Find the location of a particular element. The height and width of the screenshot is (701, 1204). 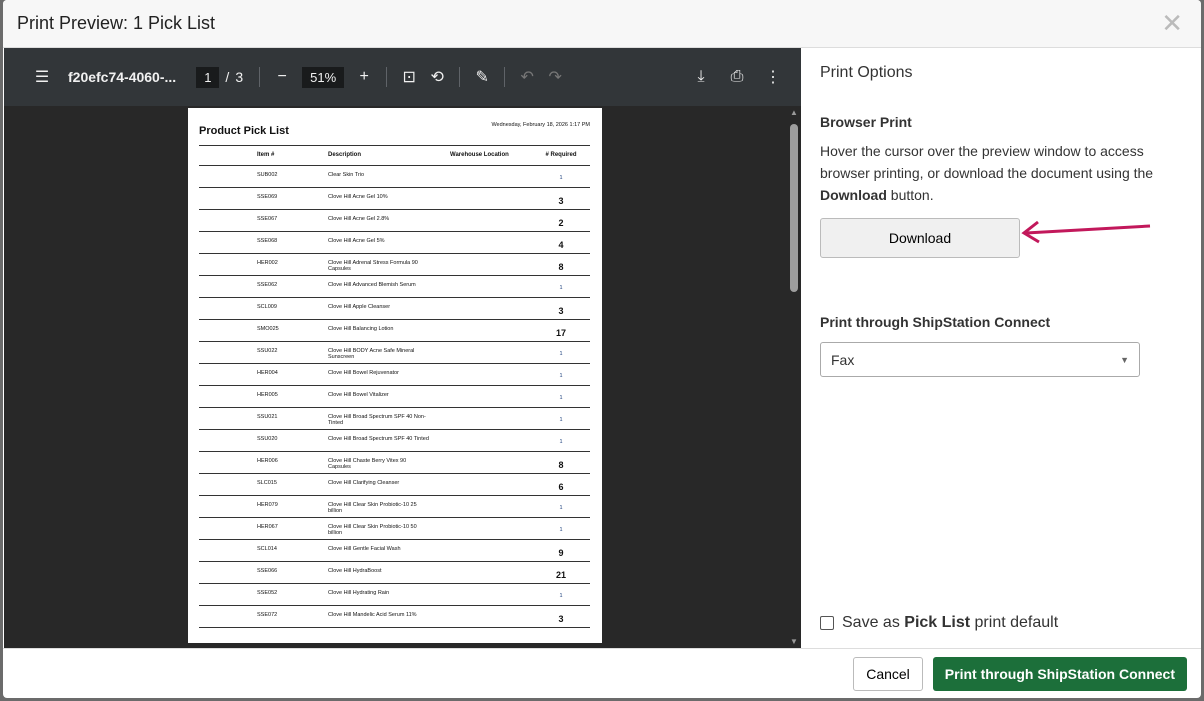

item-number: SCL009 is located at coordinates (267, 307).